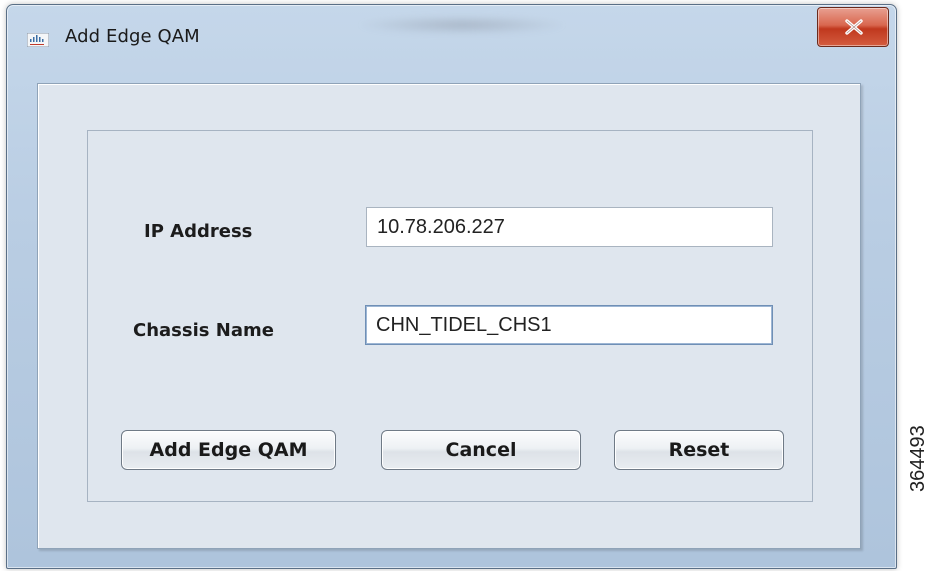  Describe the element at coordinates (462, 25) in the screenshot. I see `background-window-title-ghost` at that location.